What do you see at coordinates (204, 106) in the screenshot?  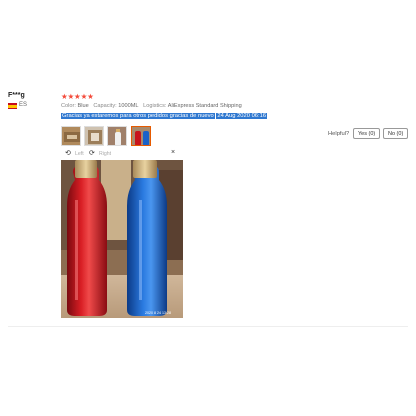 I see `logistics-value: AliExpress Standard Shipping` at bounding box center [204, 106].